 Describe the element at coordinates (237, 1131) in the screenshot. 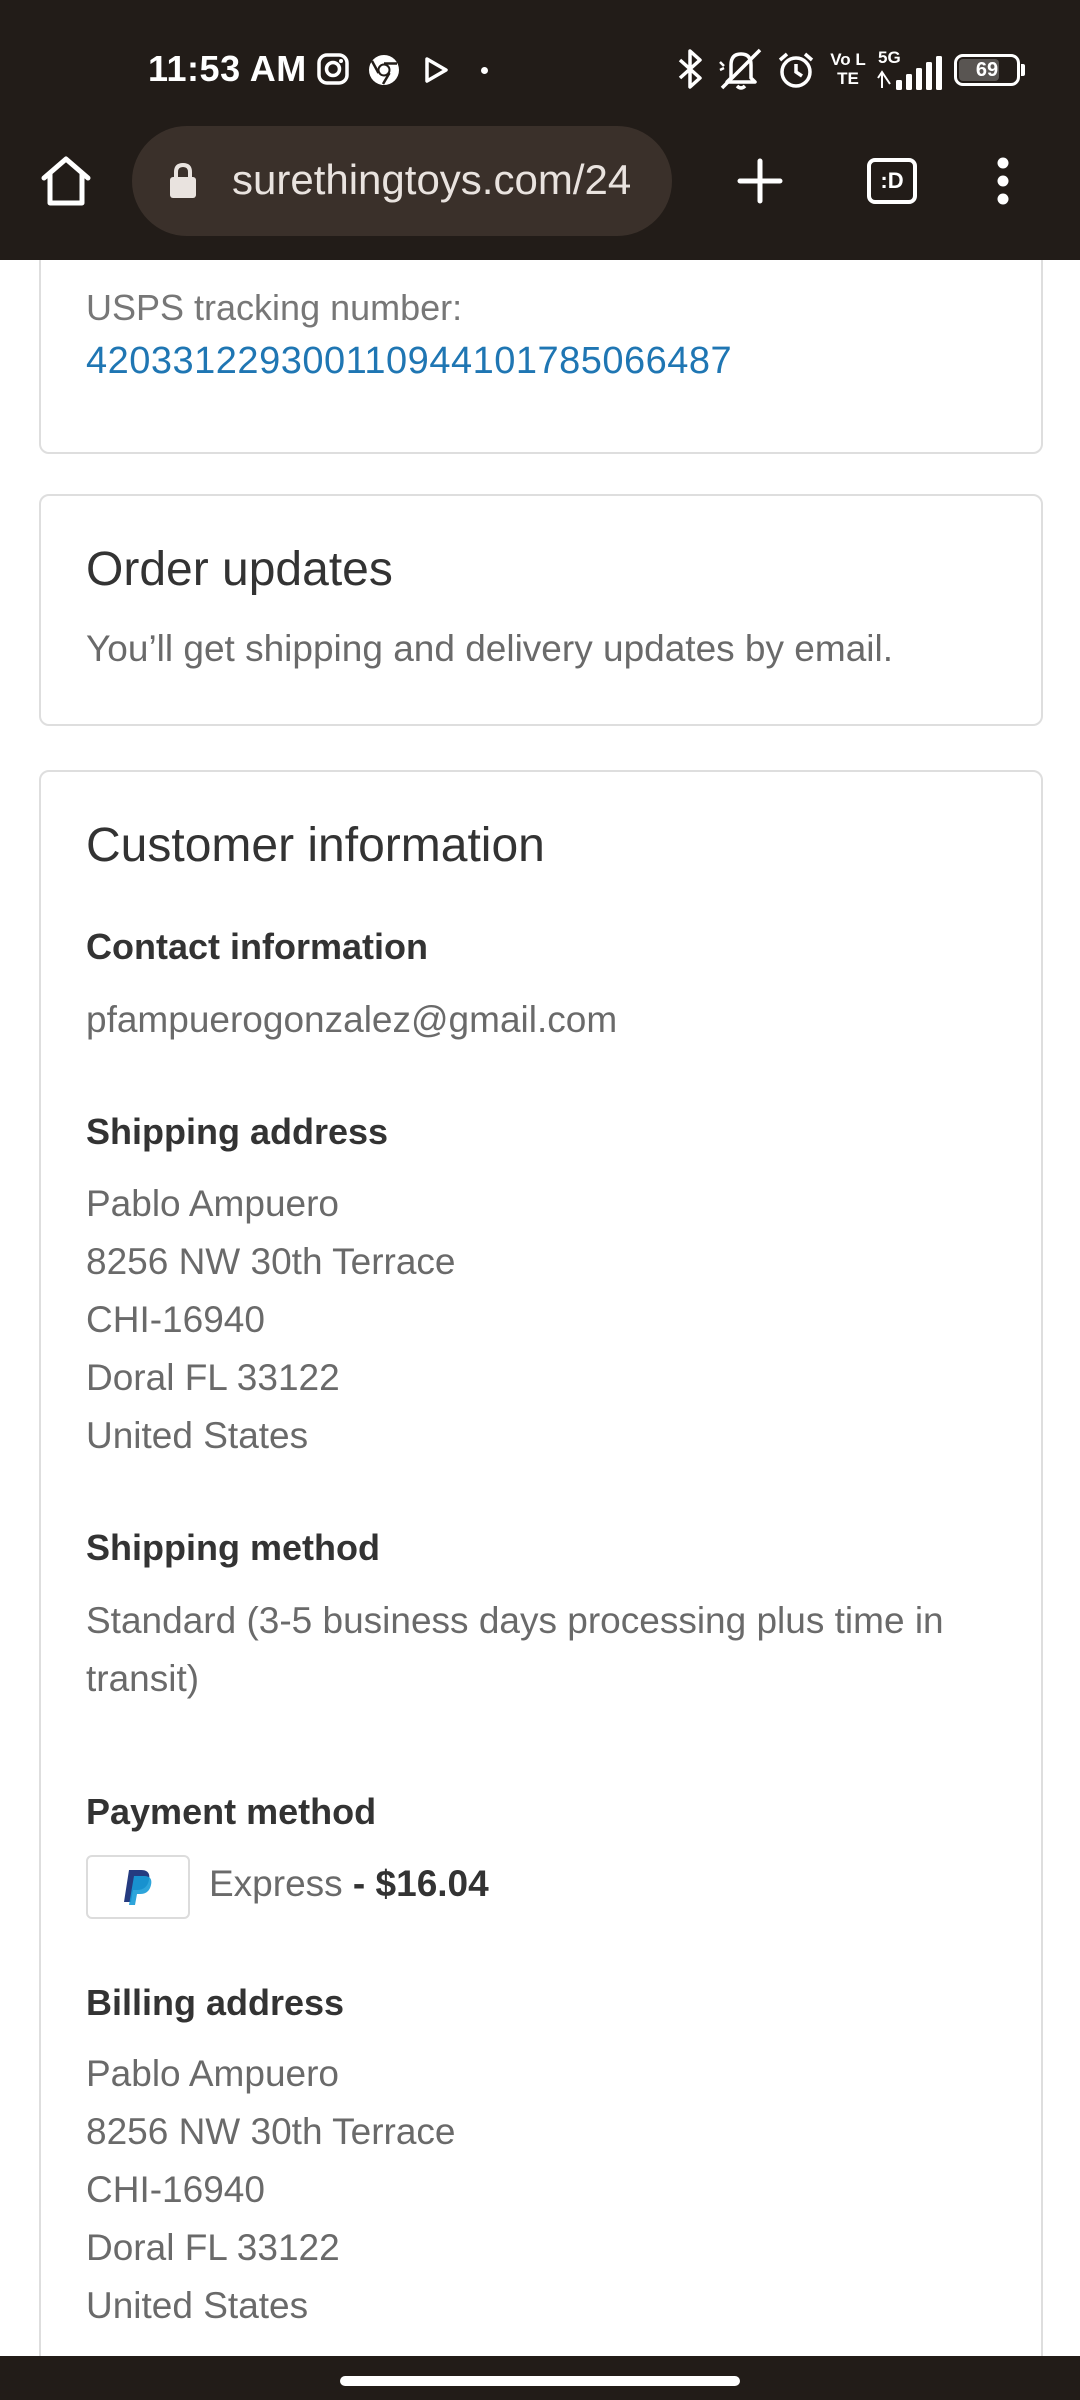

I see `shipping-address-heading: Shipping address` at that location.